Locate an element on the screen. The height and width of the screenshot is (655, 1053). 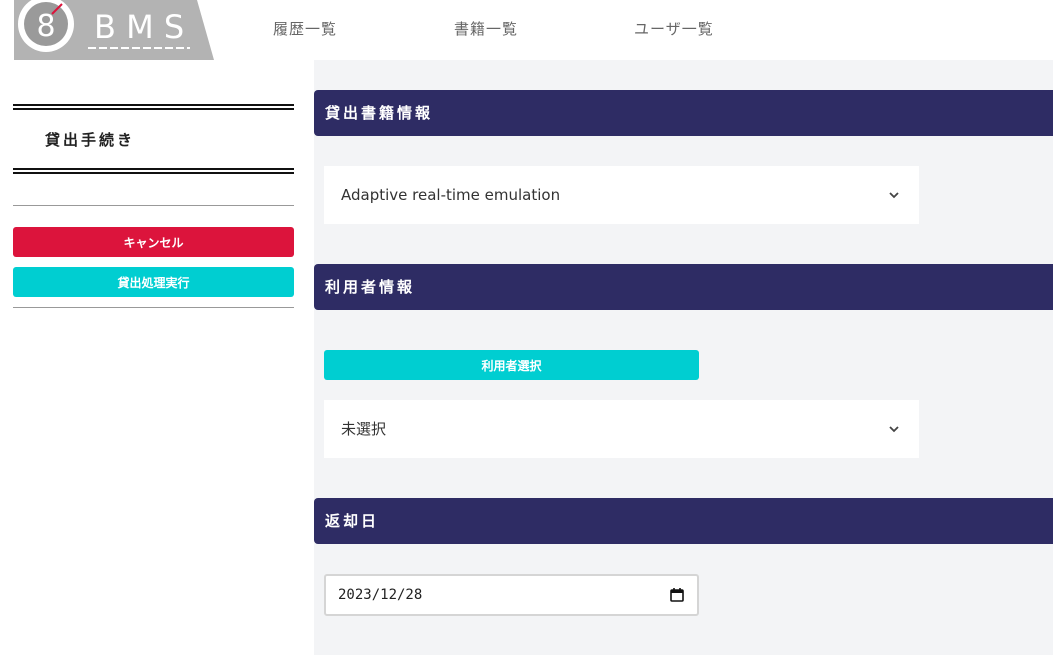
user-section-header: 利用者情報 is located at coordinates (683, 287).